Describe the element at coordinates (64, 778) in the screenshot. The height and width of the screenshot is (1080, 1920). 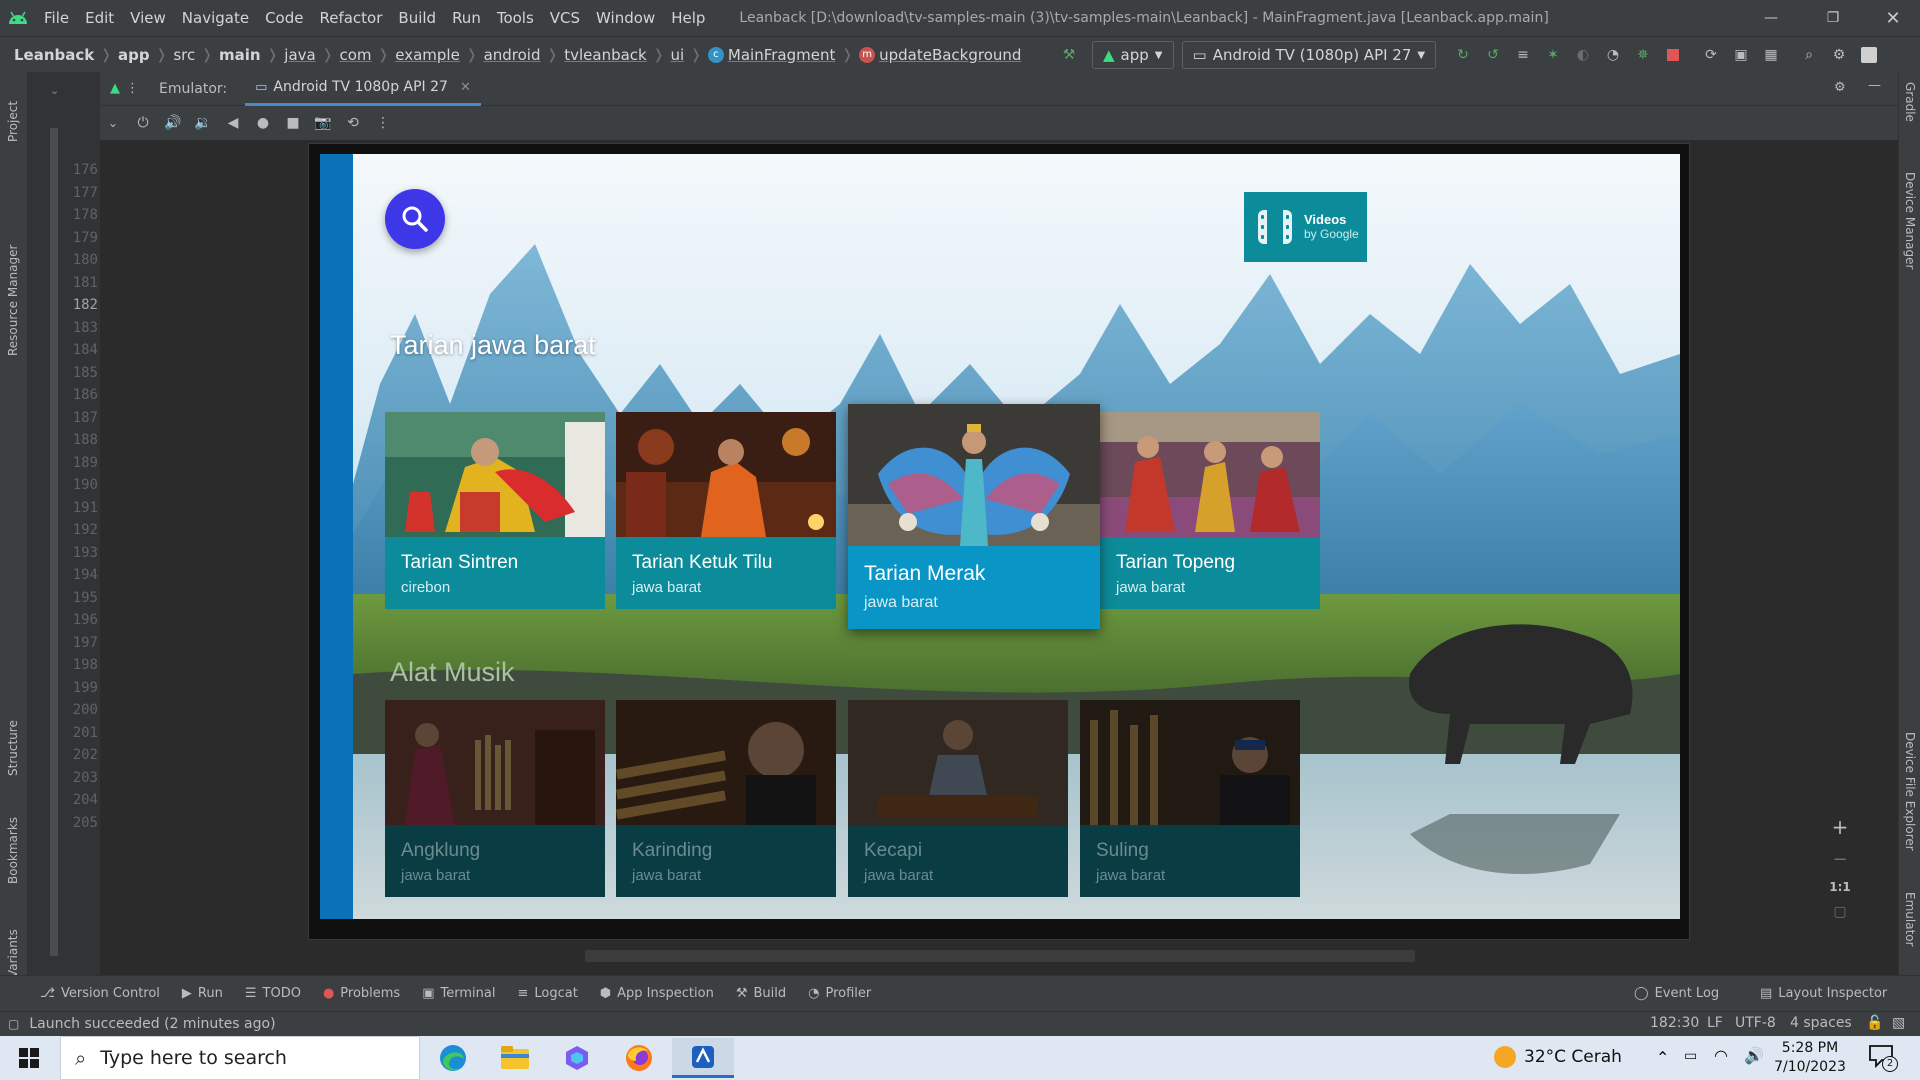
I see `line-number: 203` at that location.